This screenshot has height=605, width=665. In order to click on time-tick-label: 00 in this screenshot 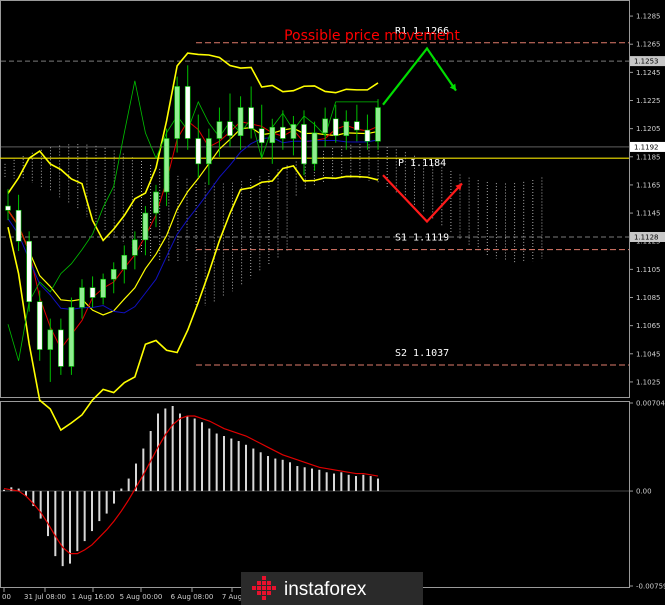, I will do `click(6, 597)`.